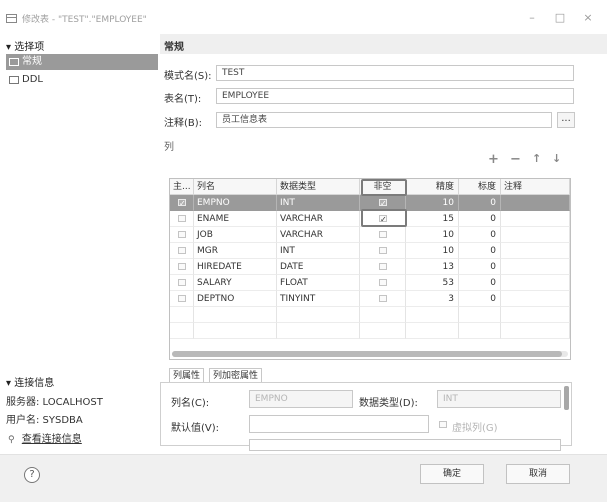 This screenshot has height=502, width=607. Describe the element at coordinates (452, 474) in the screenshot. I see `ok-button: 确定` at that location.